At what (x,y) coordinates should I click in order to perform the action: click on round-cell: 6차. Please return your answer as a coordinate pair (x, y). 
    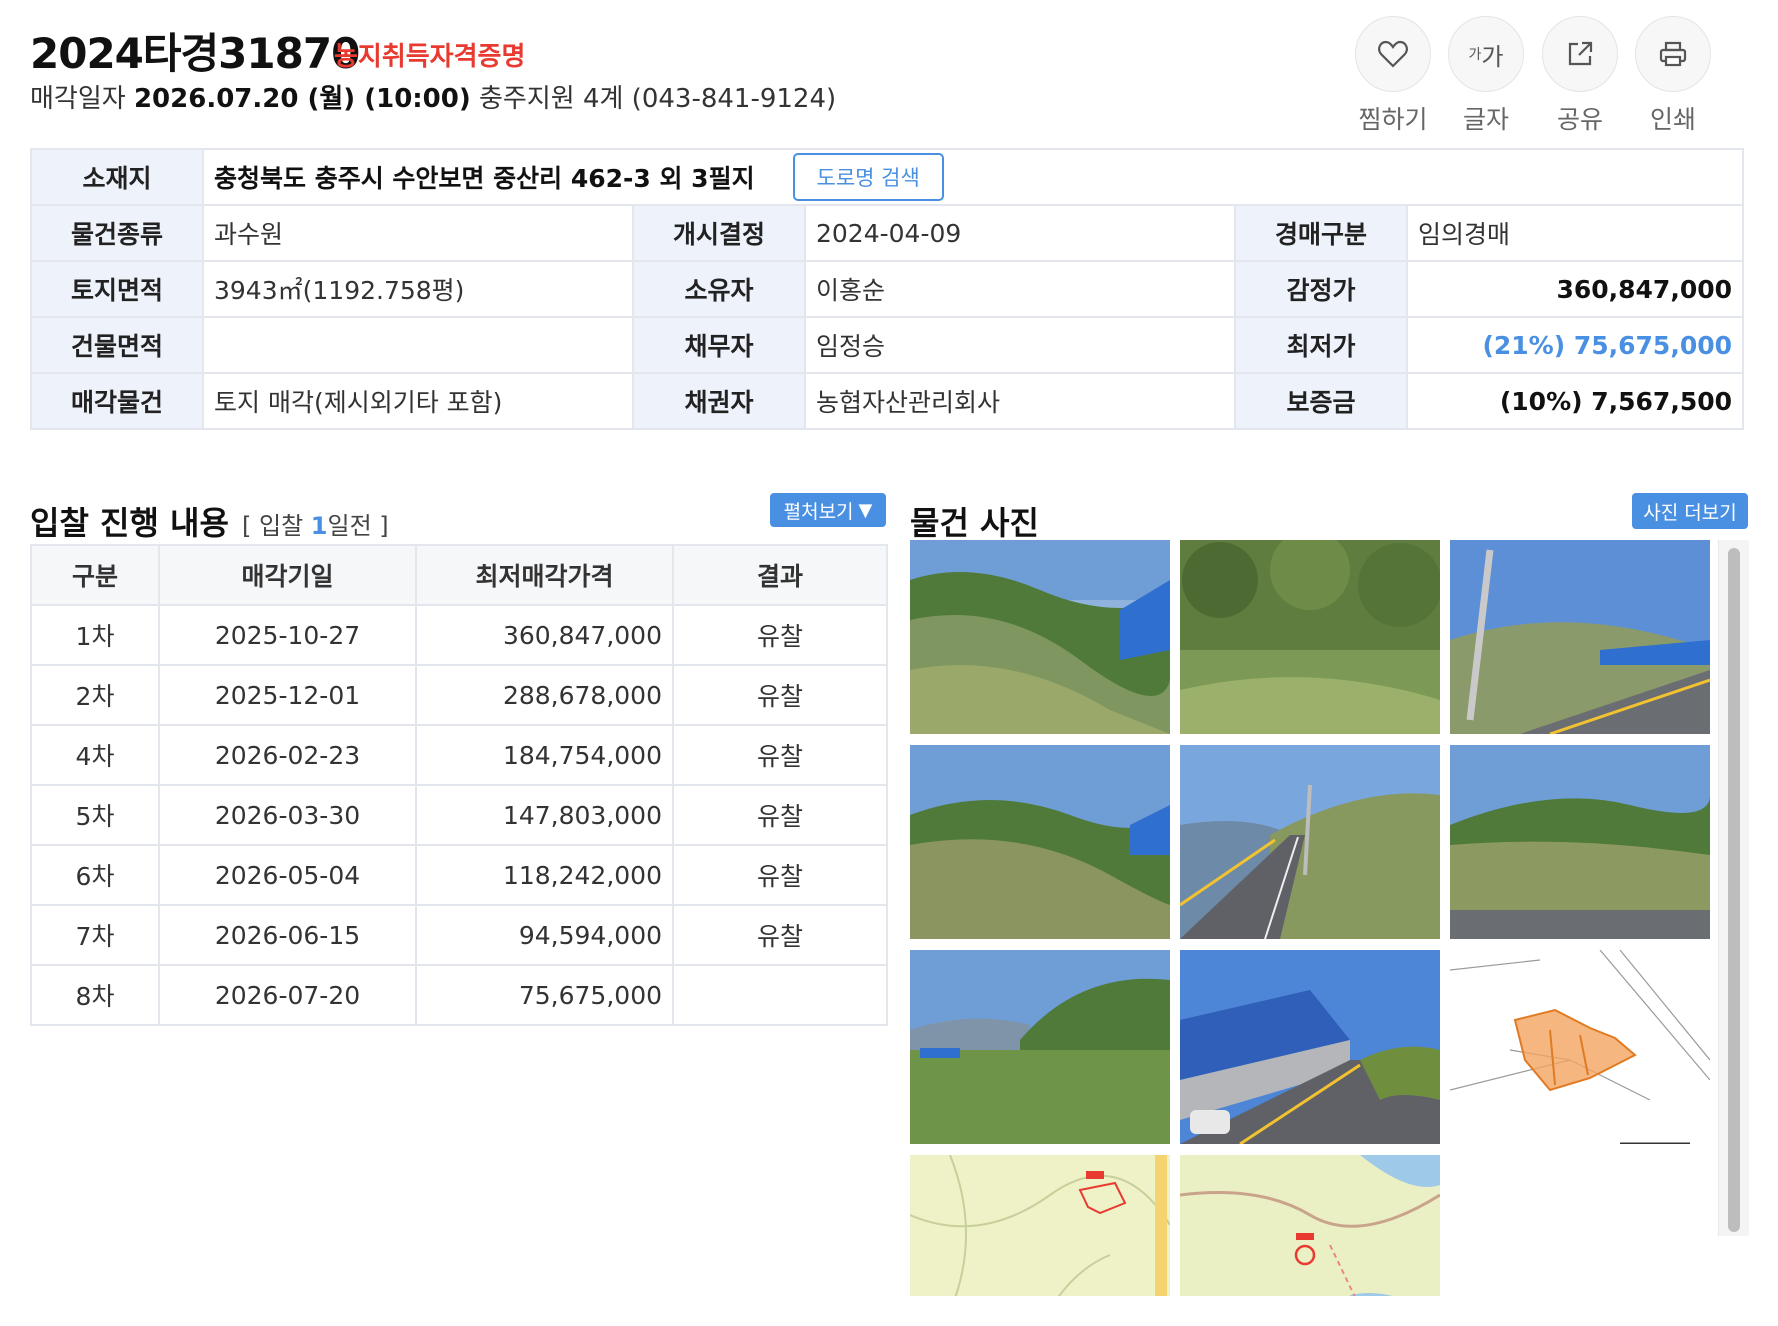
    Looking at the image, I should click on (95, 875).